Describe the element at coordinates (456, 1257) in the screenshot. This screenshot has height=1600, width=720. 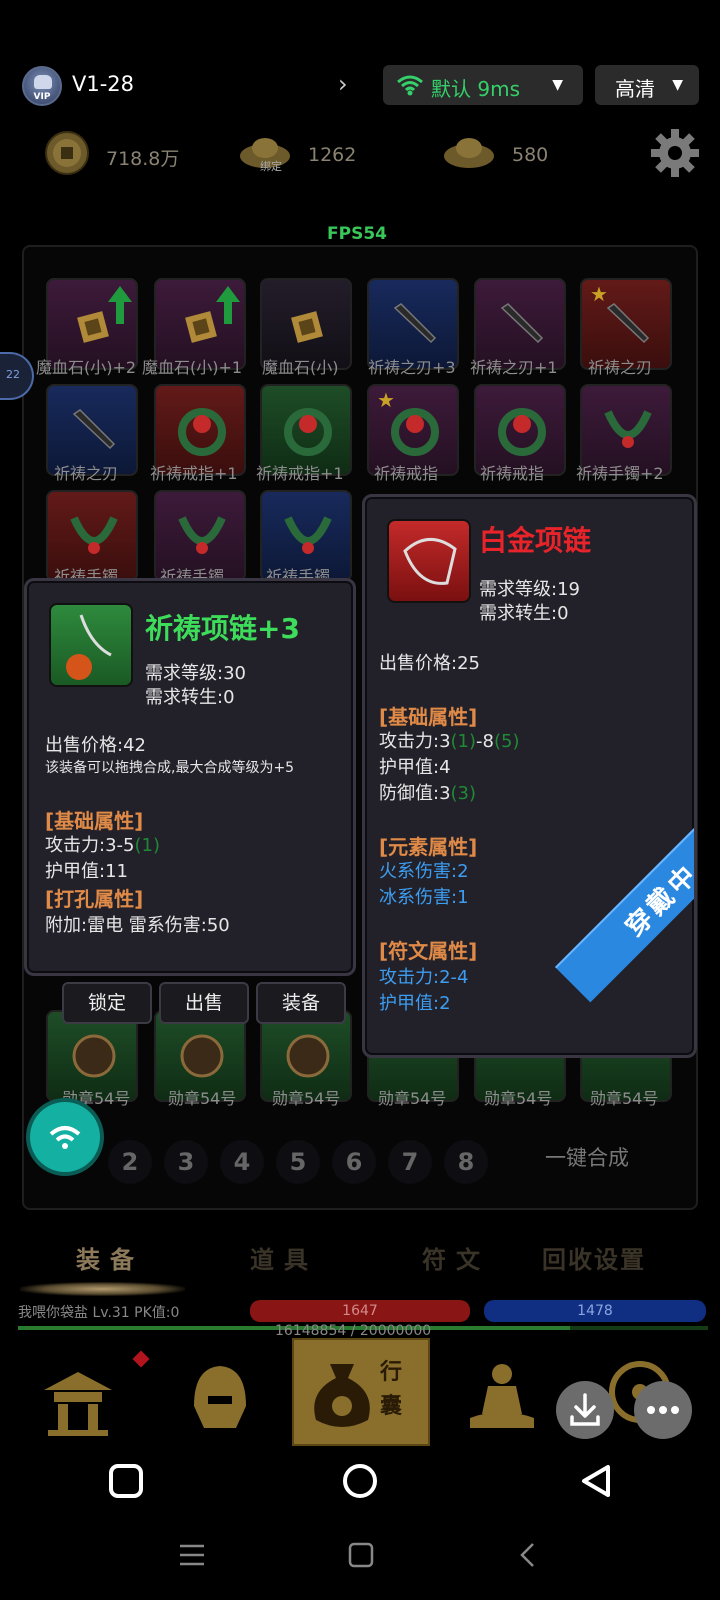
I see `tab-runes: 符文` at that location.